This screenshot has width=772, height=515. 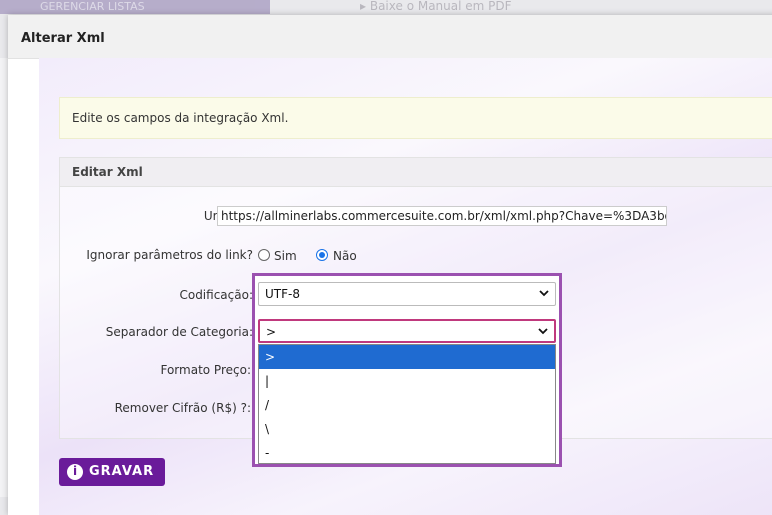 What do you see at coordinates (122, 471) in the screenshot?
I see `save-button-label: GRAVAR` at bounding box center [122, 471].